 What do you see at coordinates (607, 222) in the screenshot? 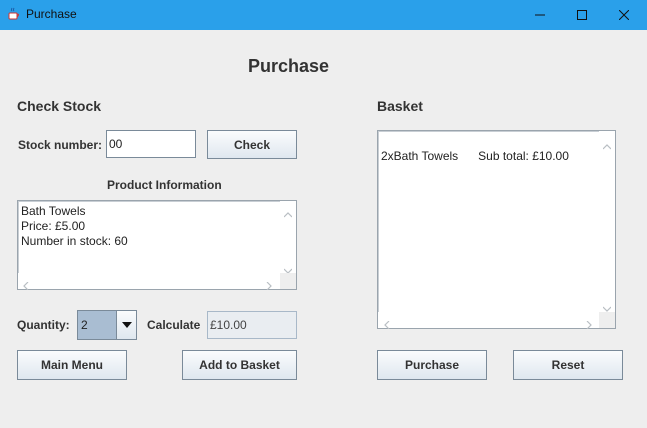
I see `basket-vertical-scrollbar` at bounding box center [607, 222].